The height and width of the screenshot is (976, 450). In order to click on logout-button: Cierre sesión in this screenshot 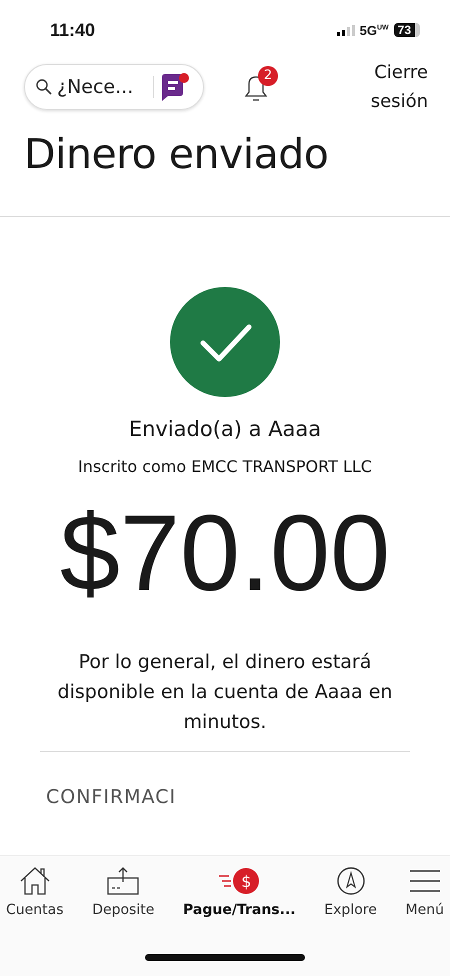, I will do `click(383, 87)`.